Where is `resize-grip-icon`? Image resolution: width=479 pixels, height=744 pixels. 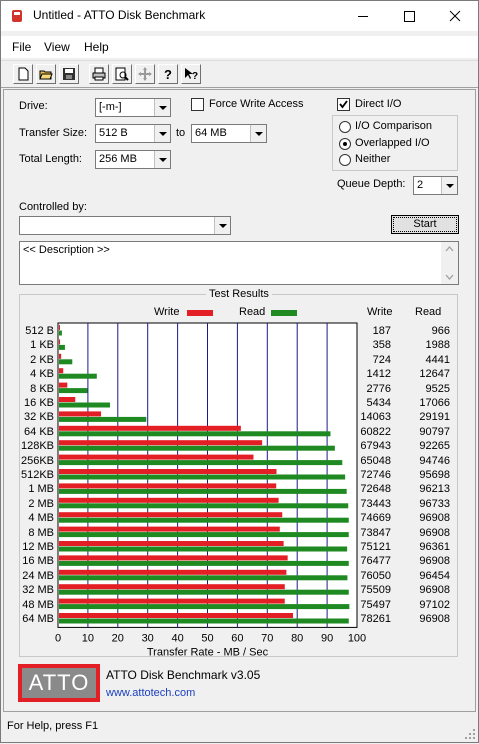 resize-grip-icon is located at coordinates (470, 734).